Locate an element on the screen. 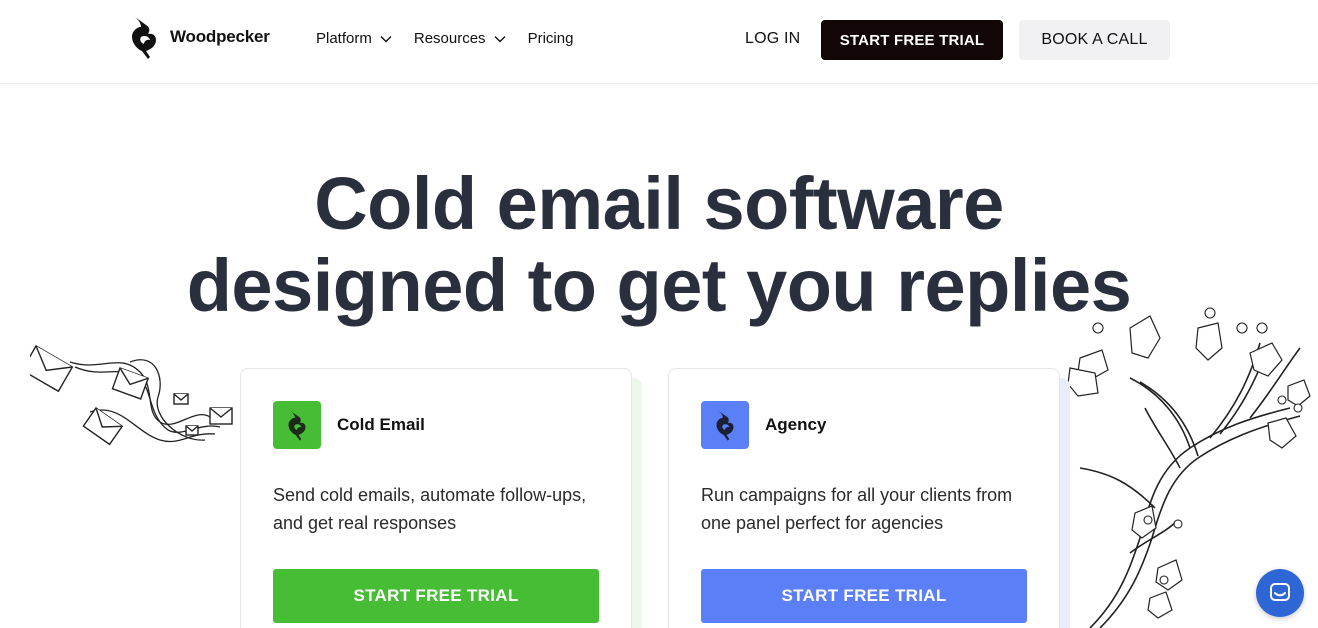 This screenshot has width=1318, height=628. card-cold-email-icon is located at coordinates (297, 425).